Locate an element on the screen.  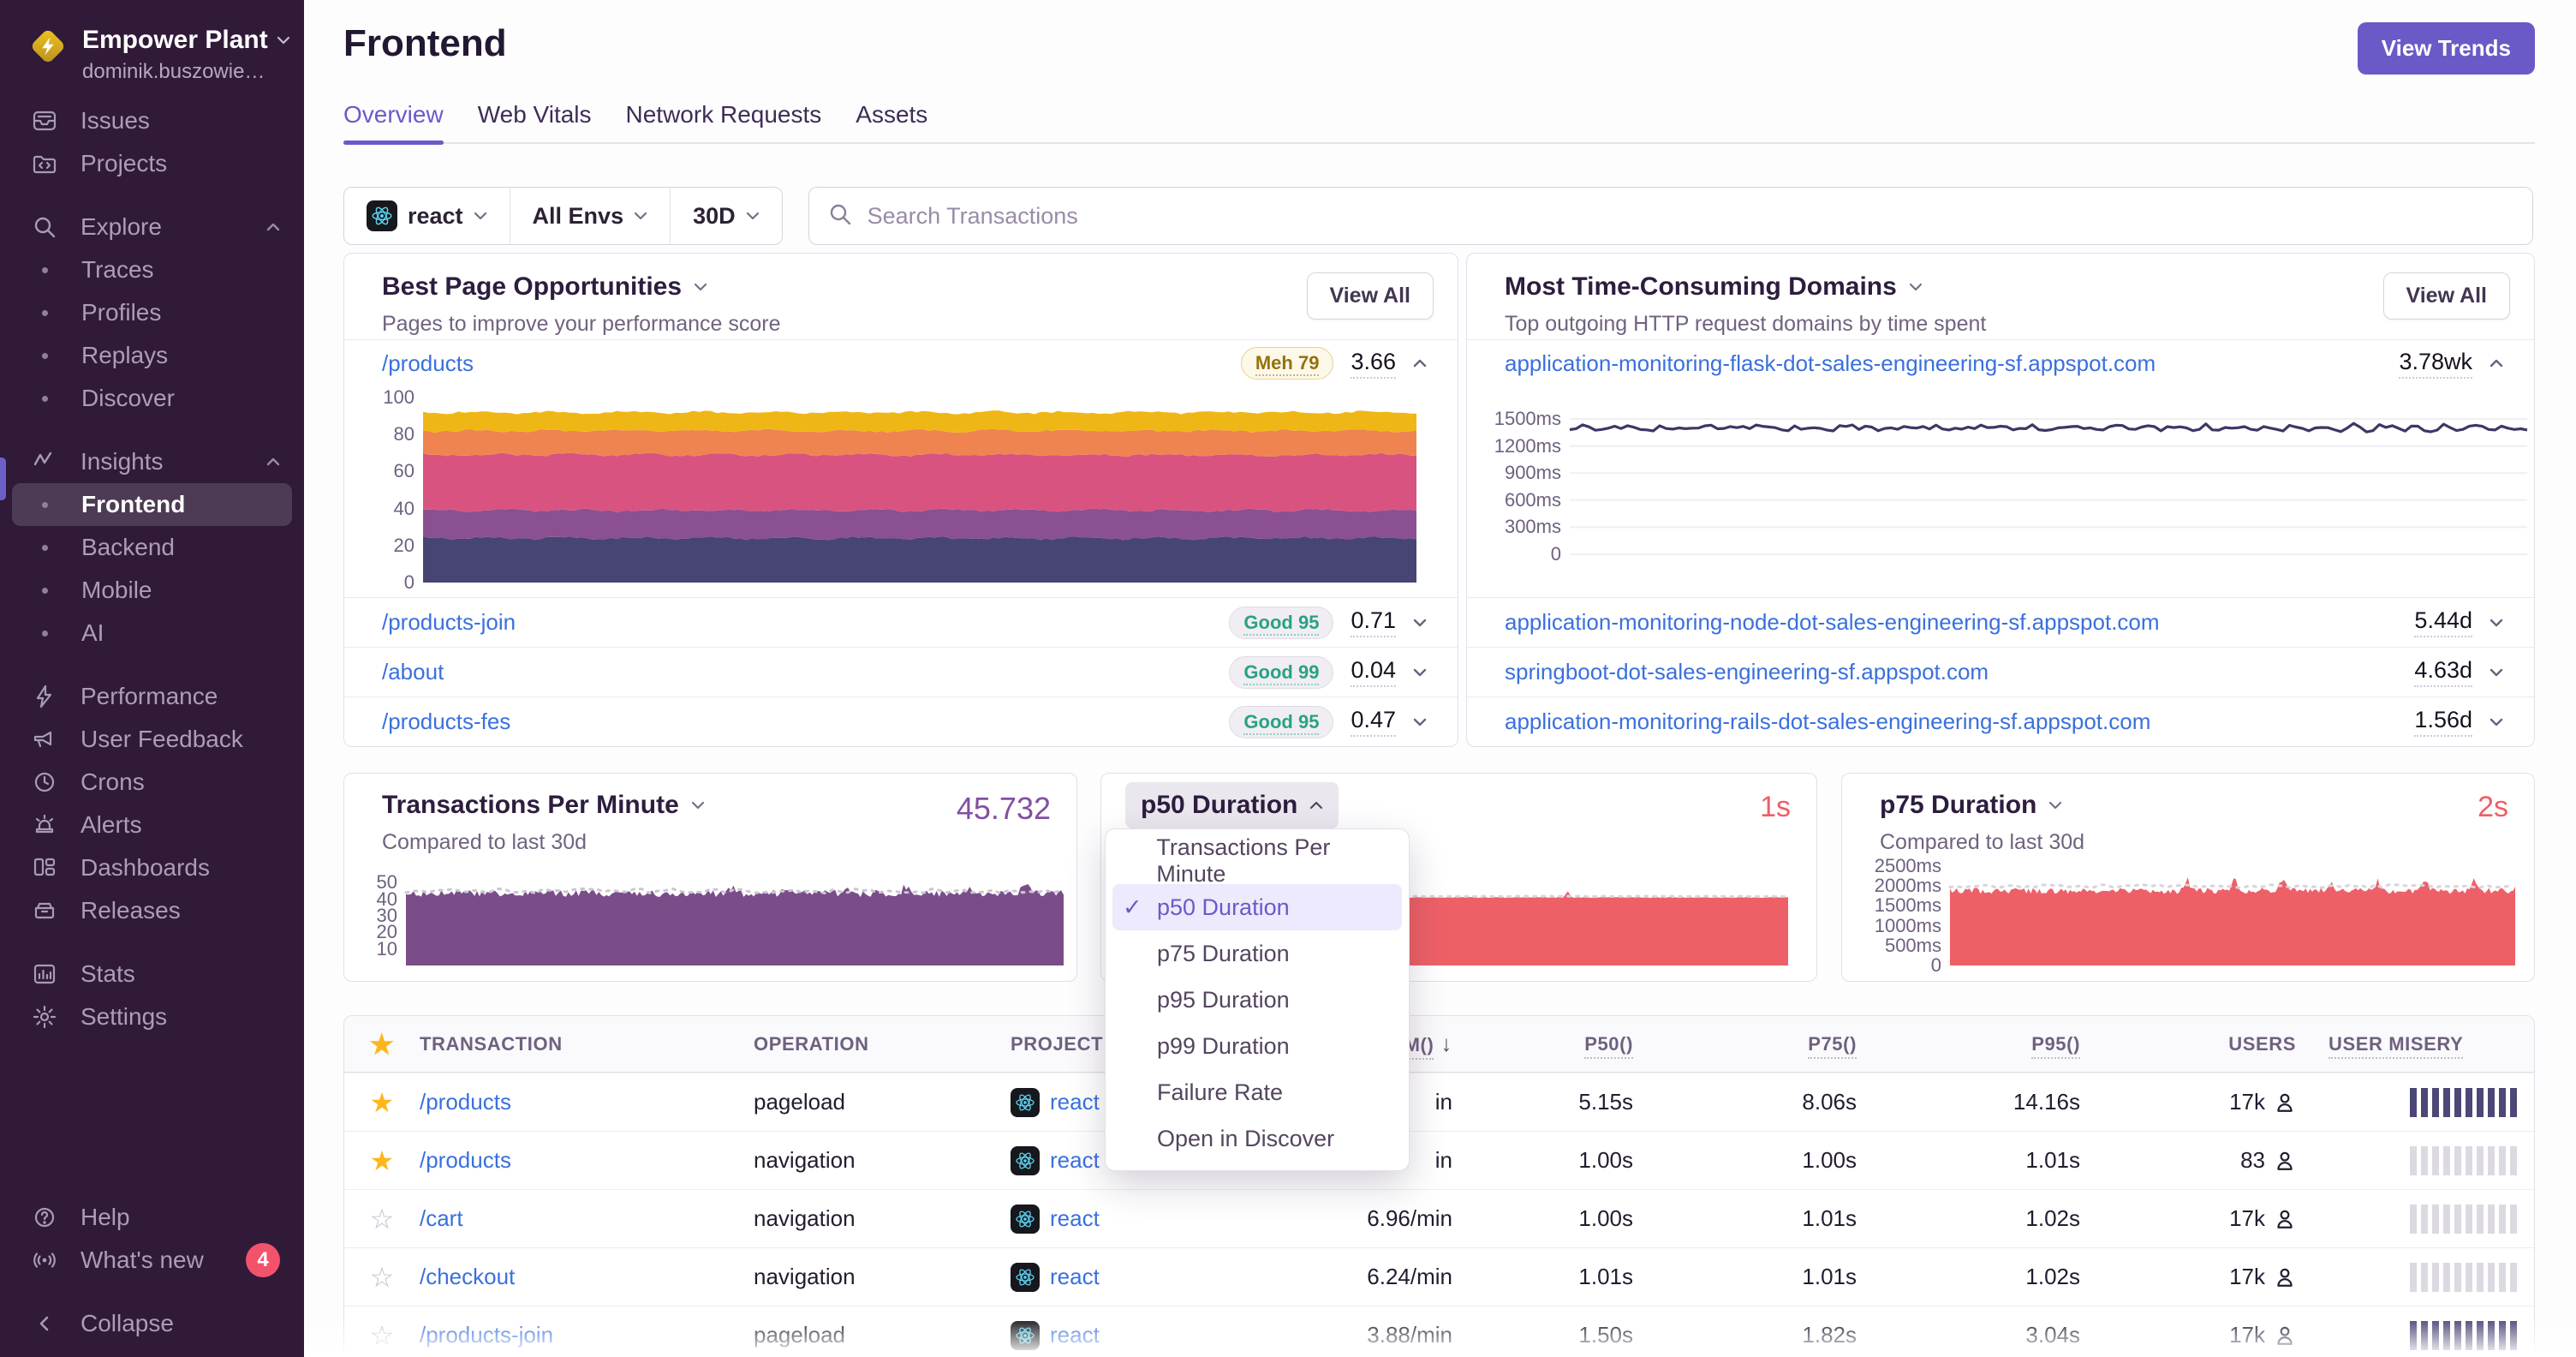
sidebar-item-backend: Backend is located at coordinates (152, 547).